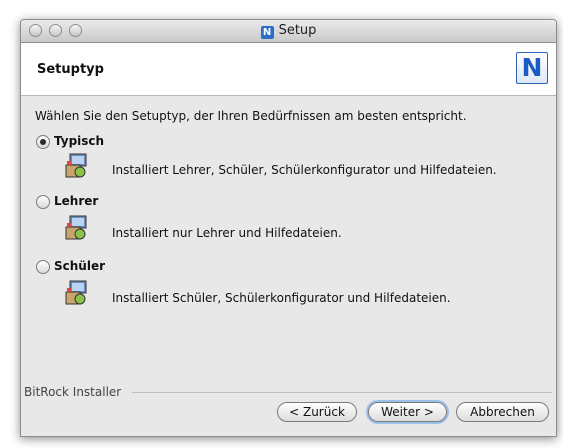 This screenshot has width=563, height=448. Describe the element at coordinates (70, 69) in the screenshot. I see `page-title: Setuptyp` at that location.